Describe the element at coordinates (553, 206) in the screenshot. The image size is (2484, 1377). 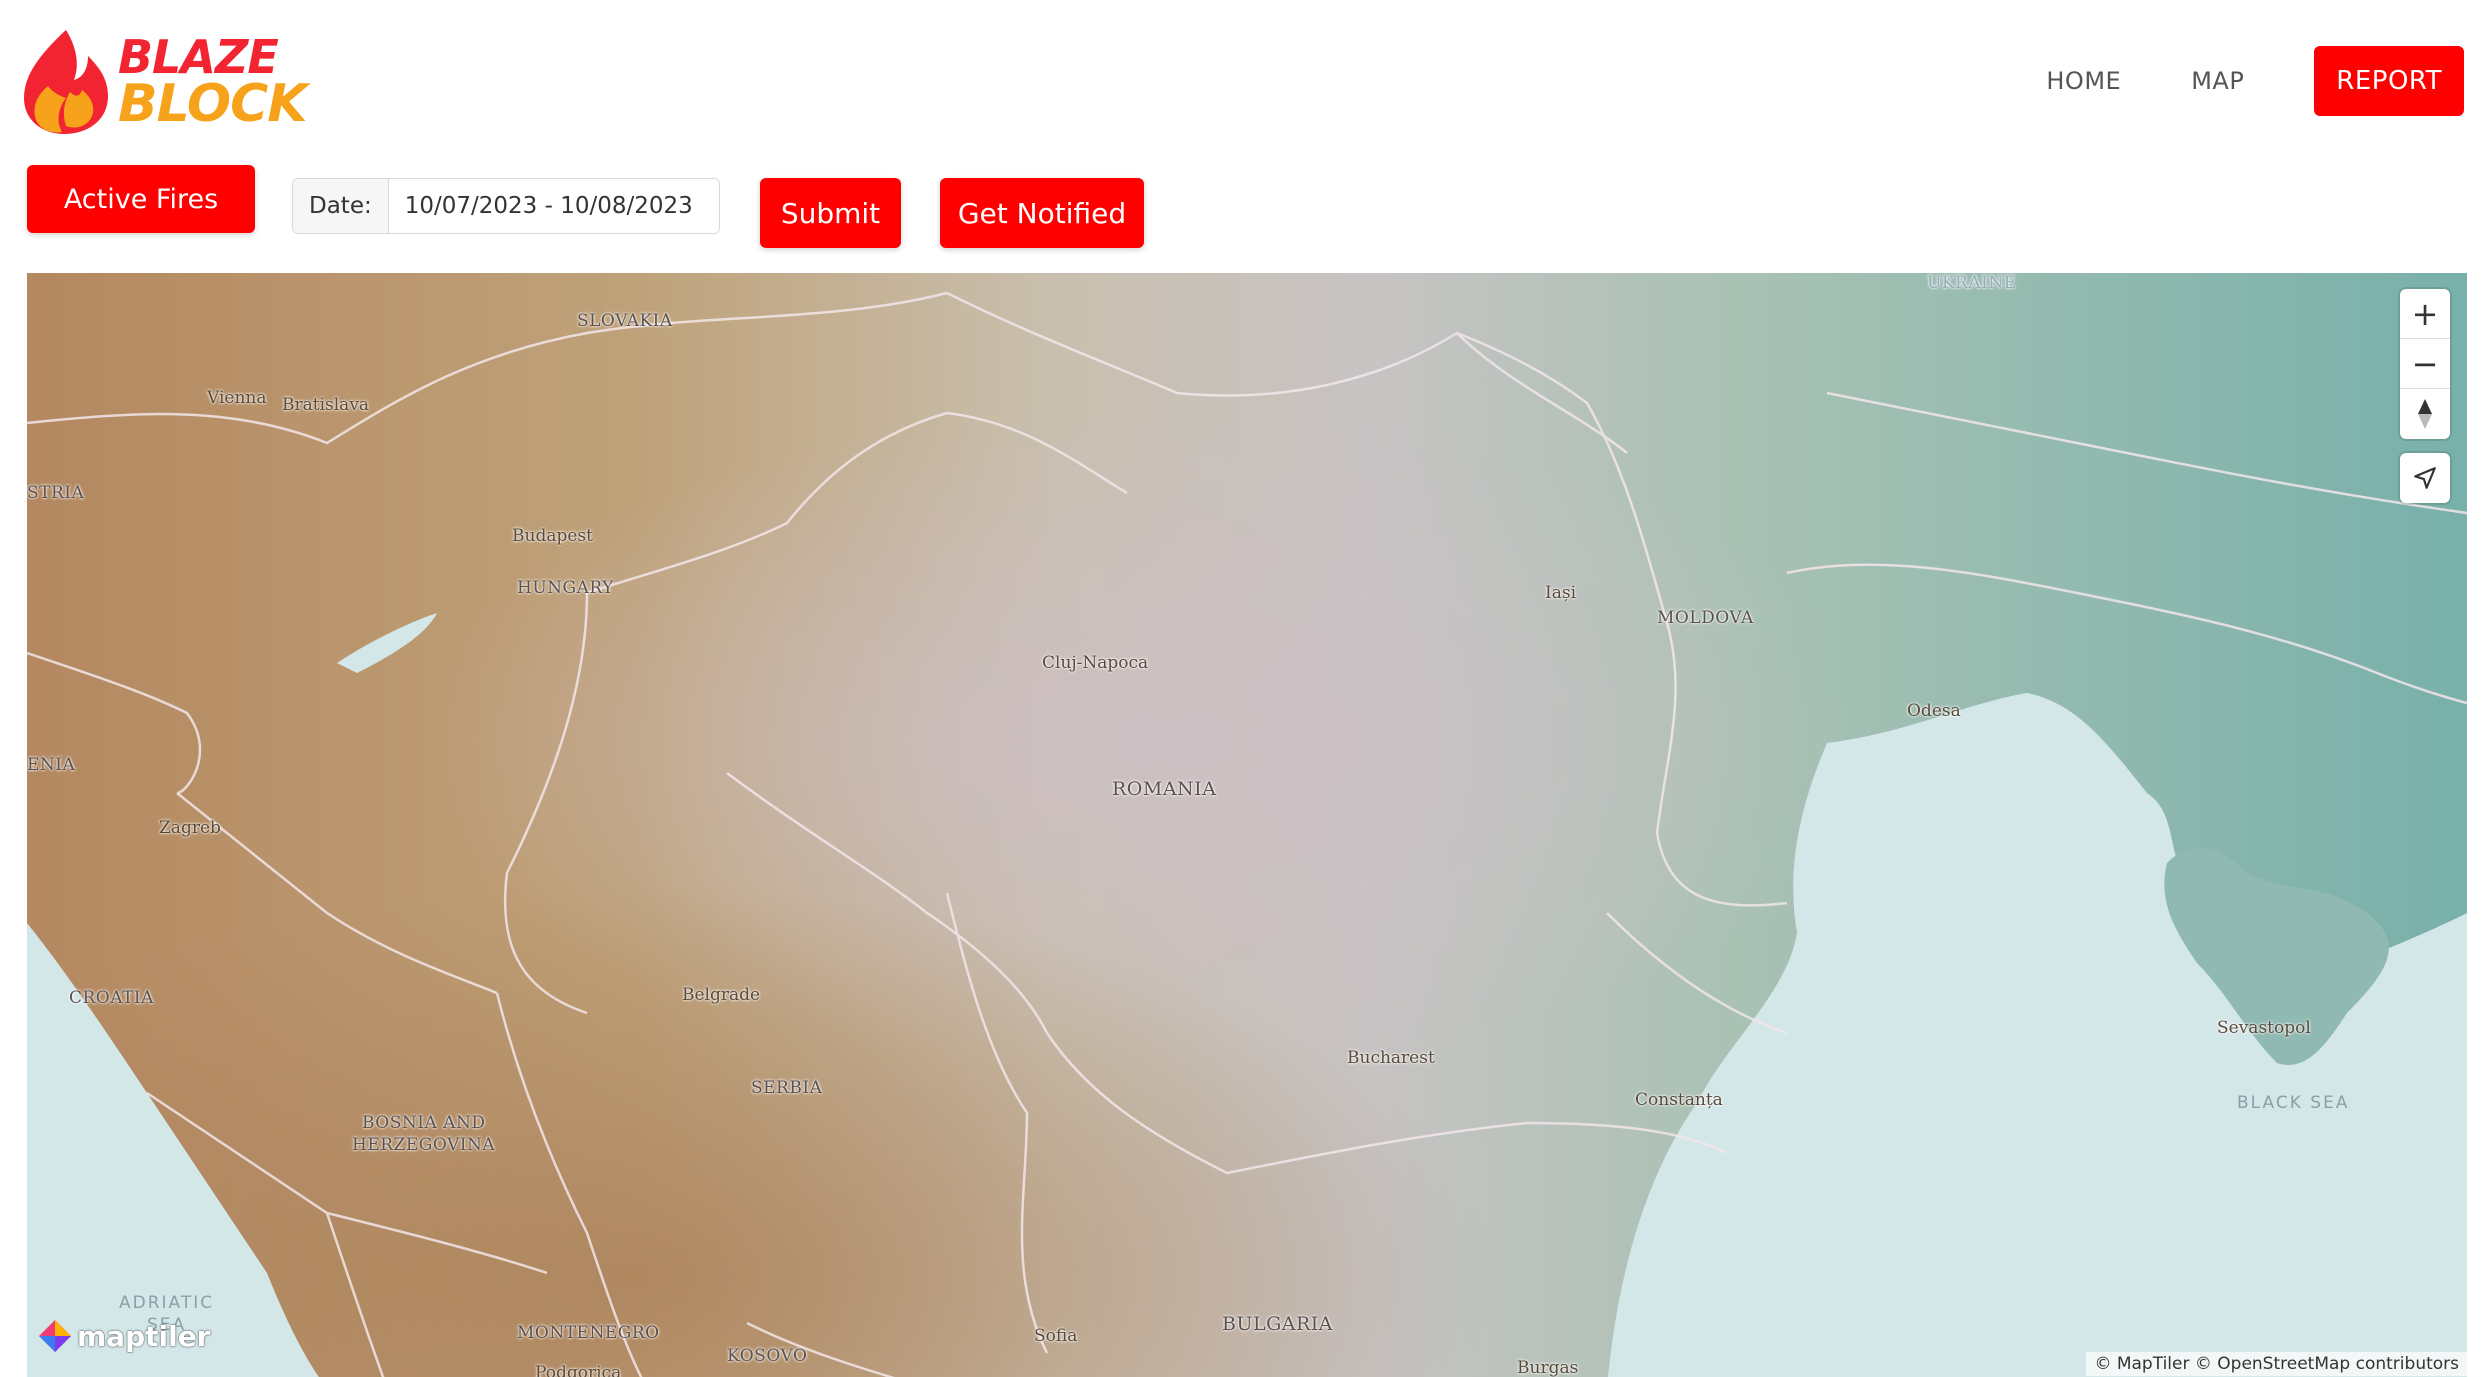
I see `date-range-input` at that location.